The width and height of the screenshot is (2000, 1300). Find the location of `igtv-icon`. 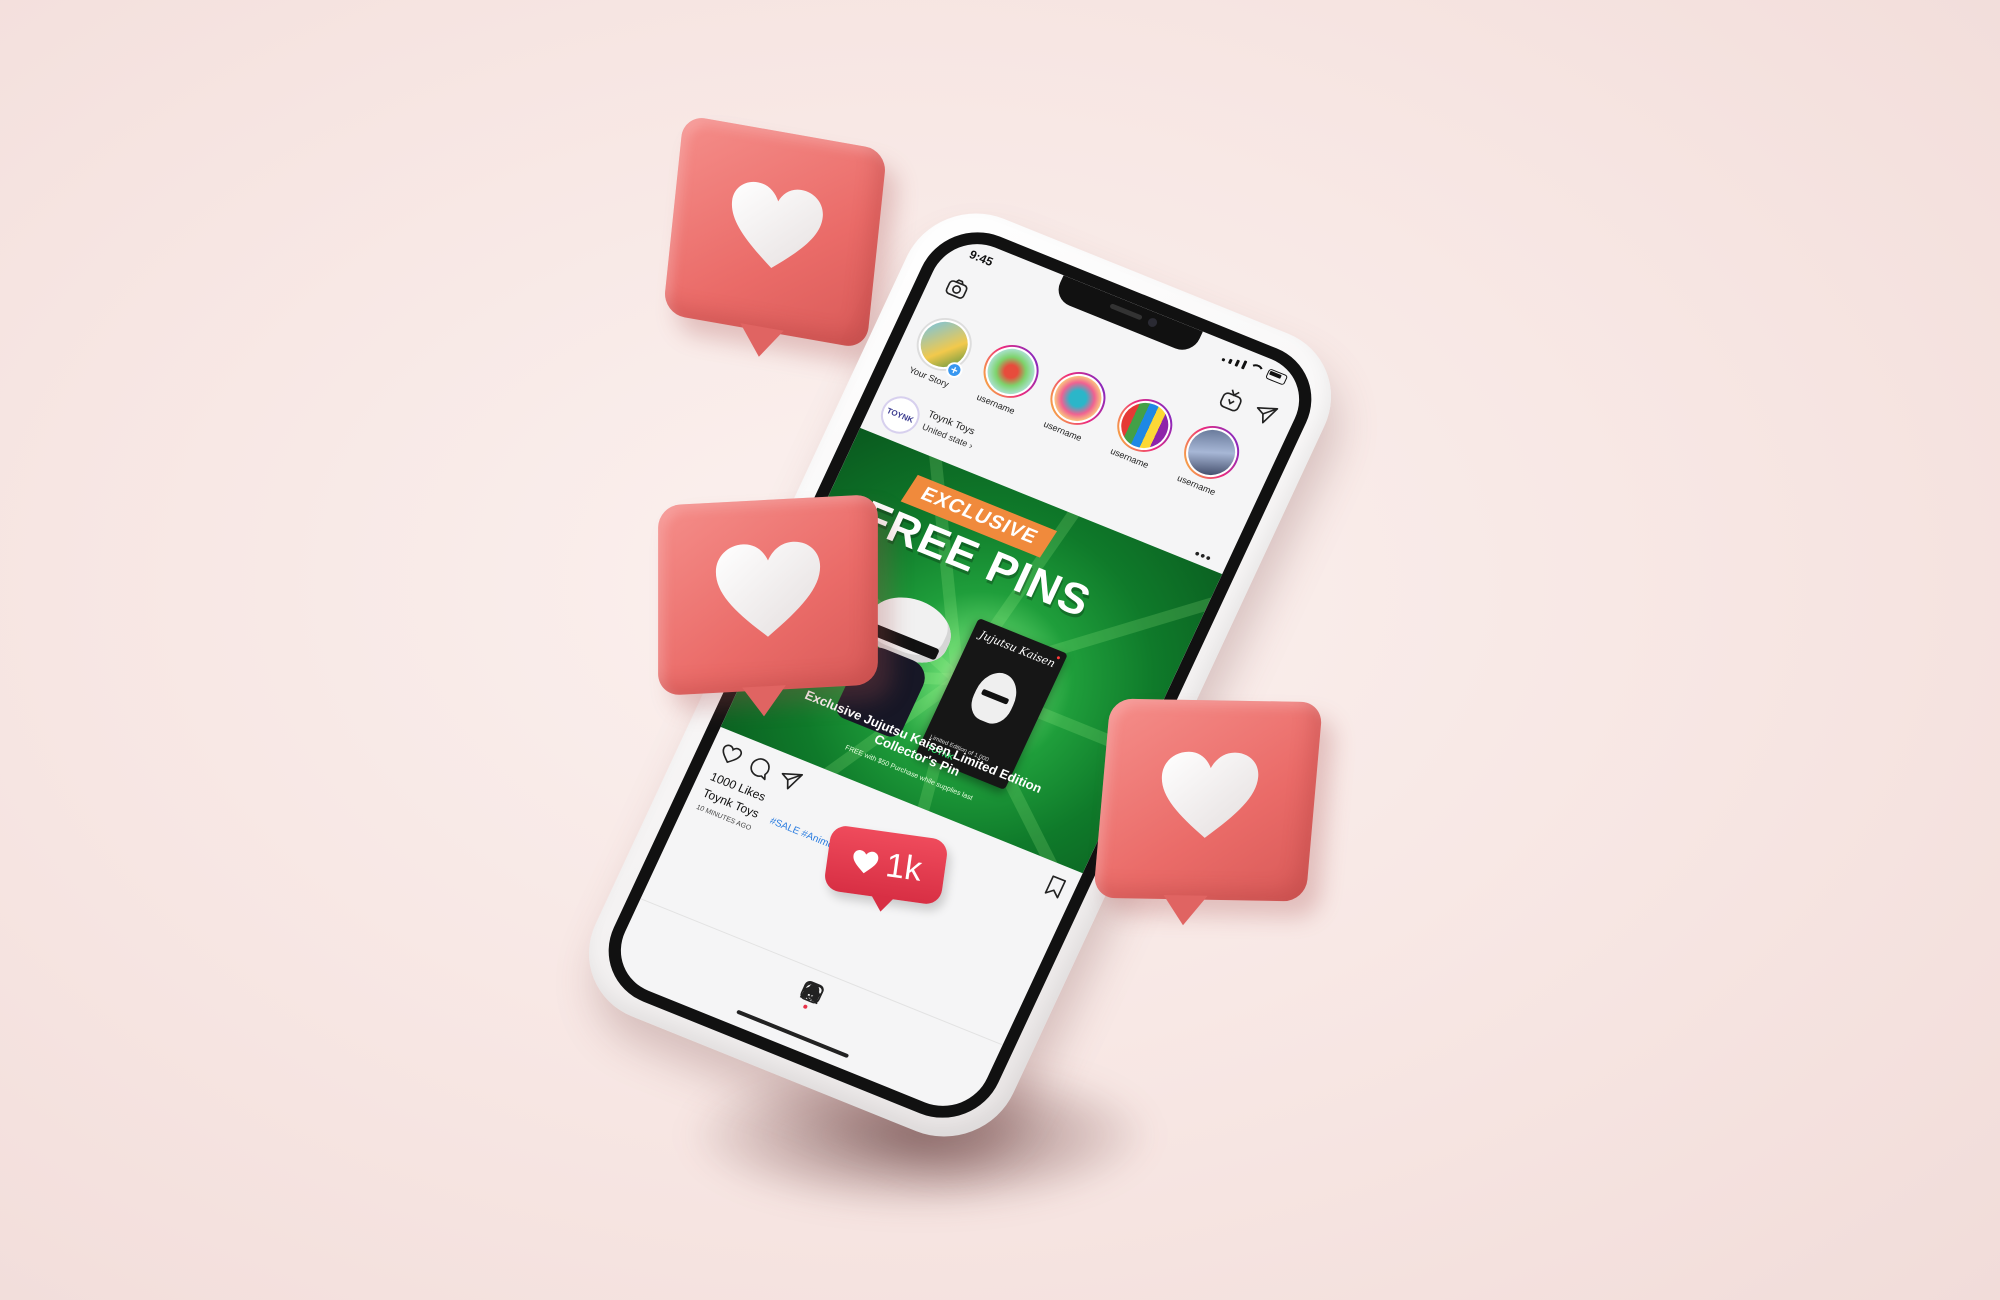

igtv-icon is located at coordinates (1232, 400).